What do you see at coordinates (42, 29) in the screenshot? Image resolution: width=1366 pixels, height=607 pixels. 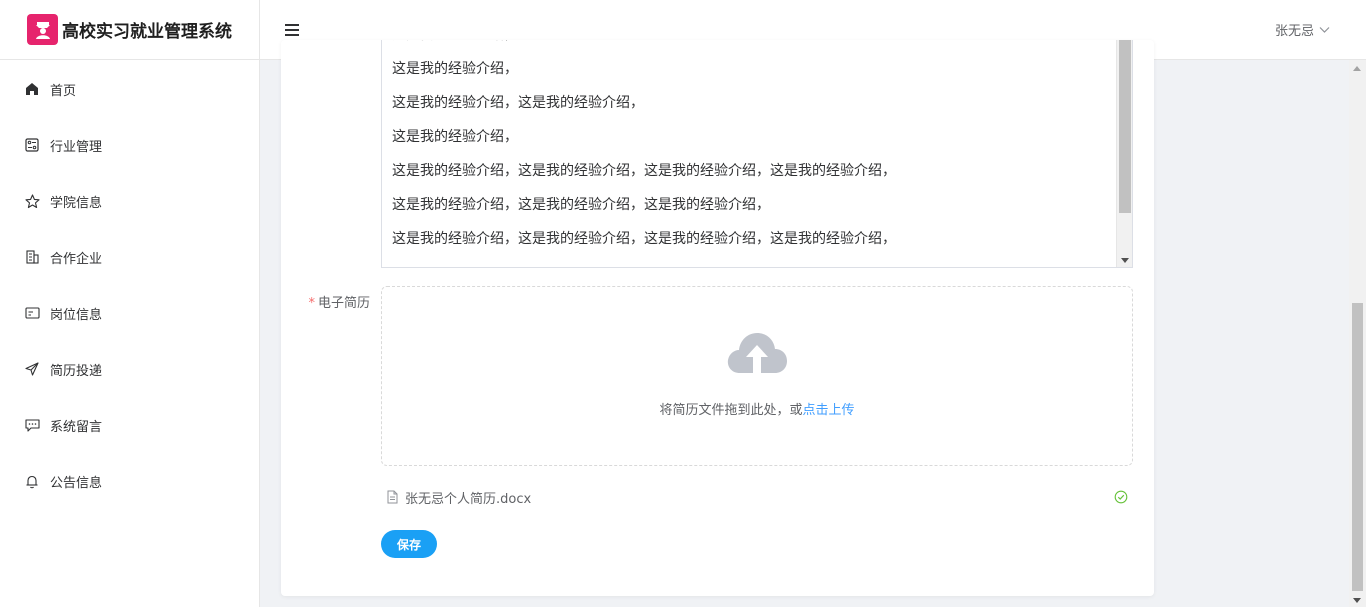 I see `graduation-cap-icon` at bounding box center [42, 29].